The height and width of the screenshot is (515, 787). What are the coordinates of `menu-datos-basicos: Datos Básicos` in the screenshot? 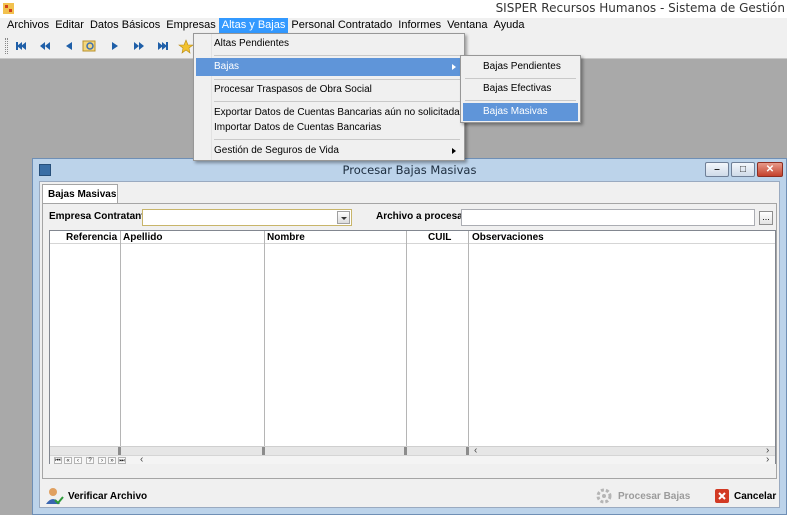 It's located at (125, 25).